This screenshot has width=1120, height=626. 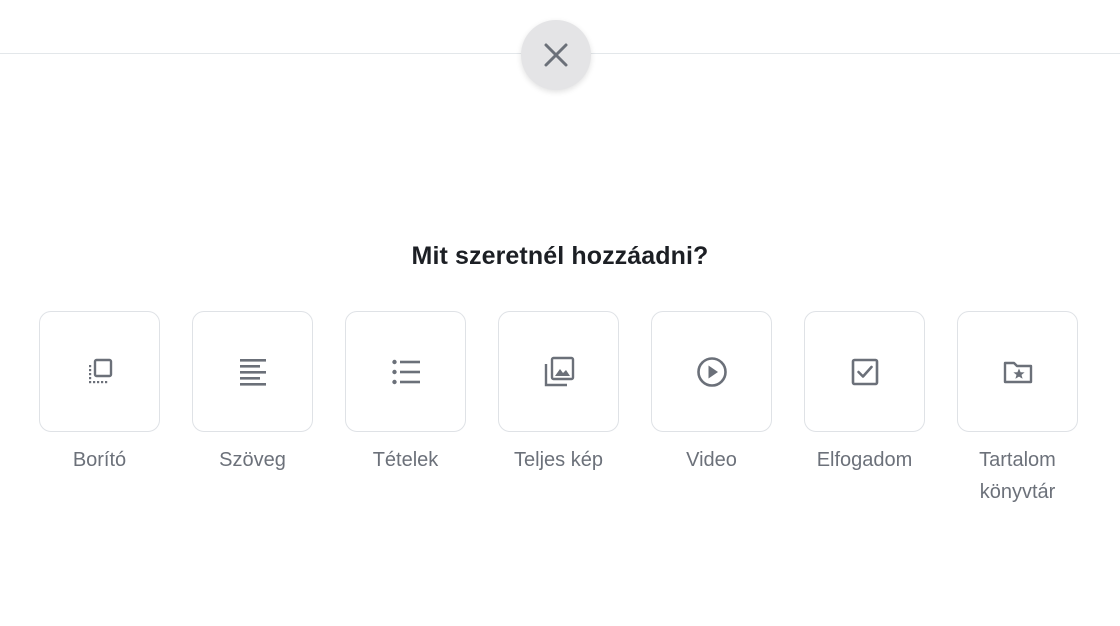 I want to click on option-accept: Elfogadom, so click(x=864, y=409).